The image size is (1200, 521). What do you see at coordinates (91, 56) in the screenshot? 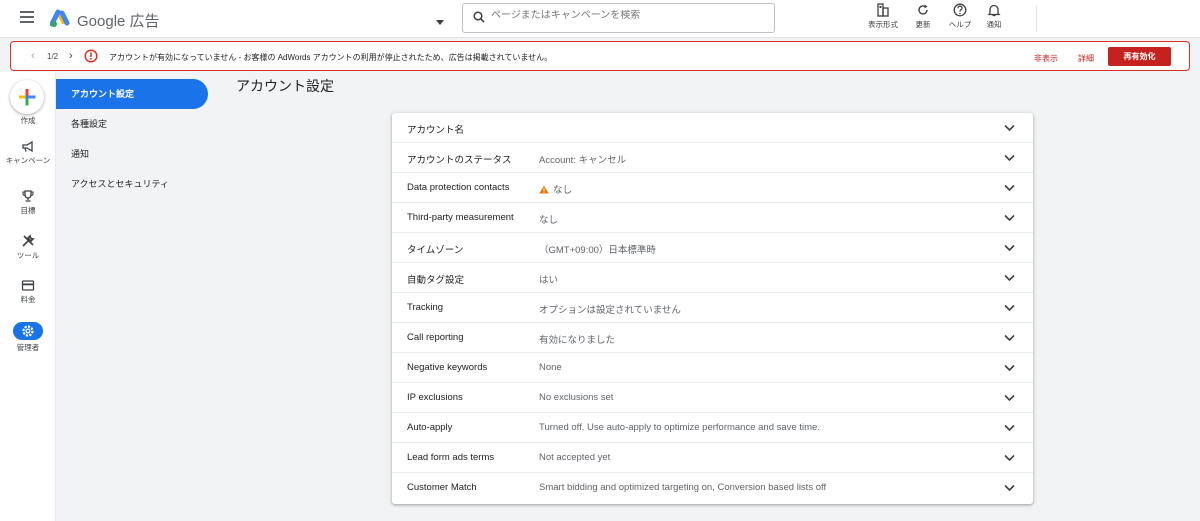
I see `error-icon` at bounding box center [91, 56].